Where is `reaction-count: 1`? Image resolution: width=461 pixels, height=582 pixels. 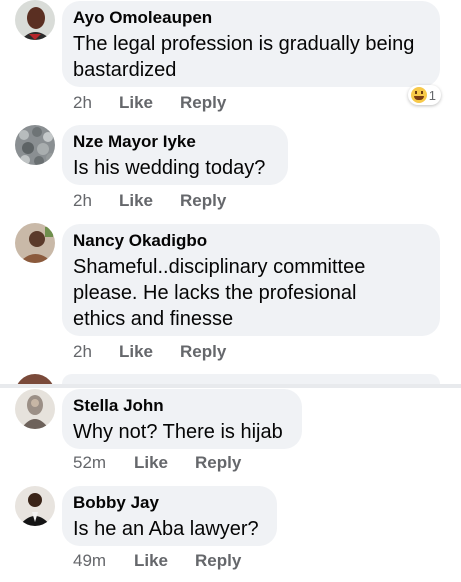
reaction-count: 1 is located at coordinates (432, 95).